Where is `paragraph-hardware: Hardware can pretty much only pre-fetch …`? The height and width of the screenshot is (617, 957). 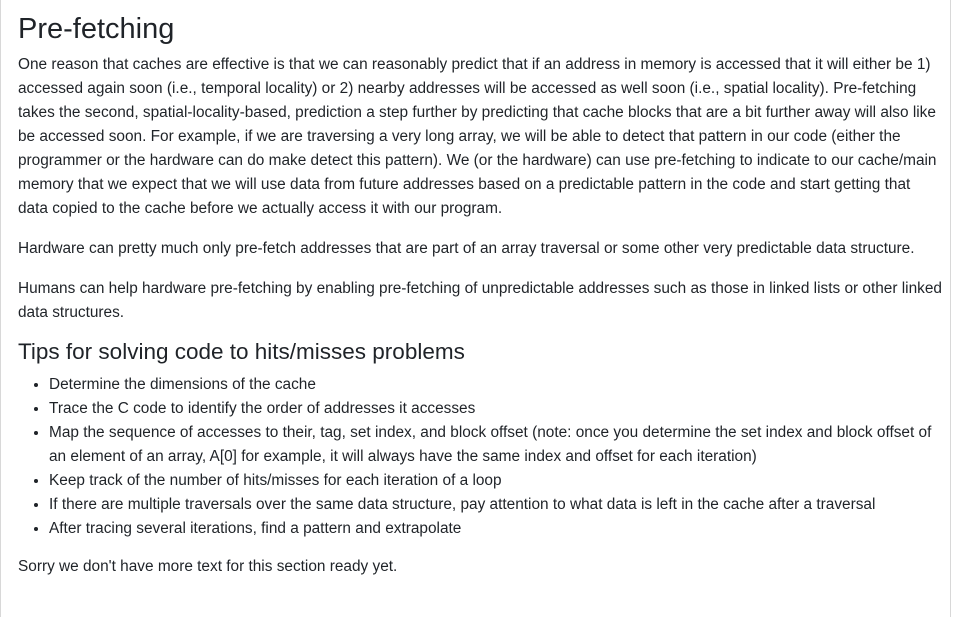 paragraph-hardware: Hardware can pretty much only pre-fetch … is located at coordinates (466, 248).